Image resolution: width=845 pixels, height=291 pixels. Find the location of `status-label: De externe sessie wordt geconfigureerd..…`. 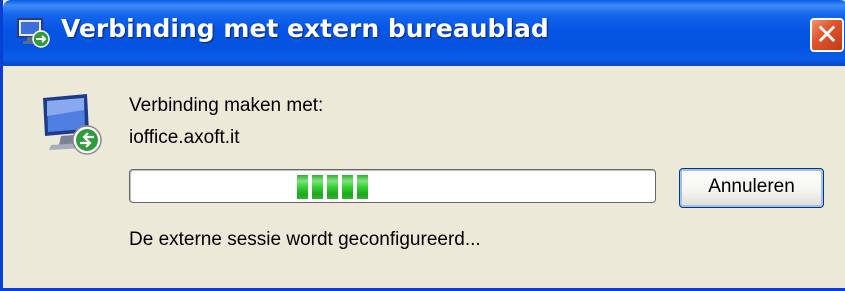

status-label: De externe sessie wordt geconfigureerd..… is located at coordinates (305, 239).